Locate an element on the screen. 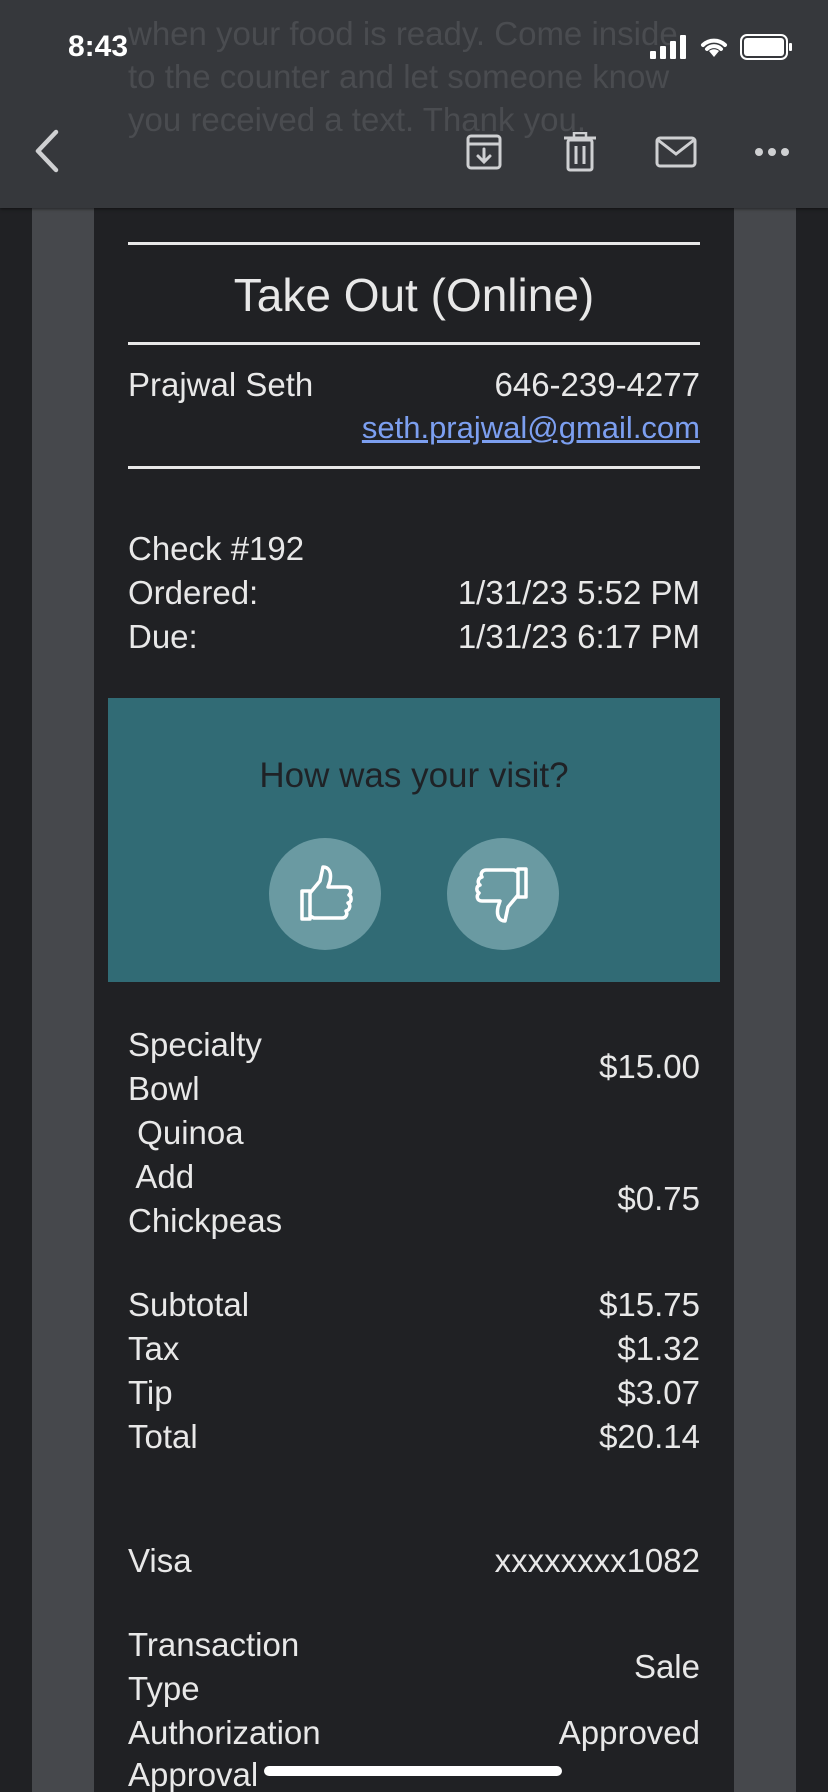  right-gutter is located at coordinates (765, 896).